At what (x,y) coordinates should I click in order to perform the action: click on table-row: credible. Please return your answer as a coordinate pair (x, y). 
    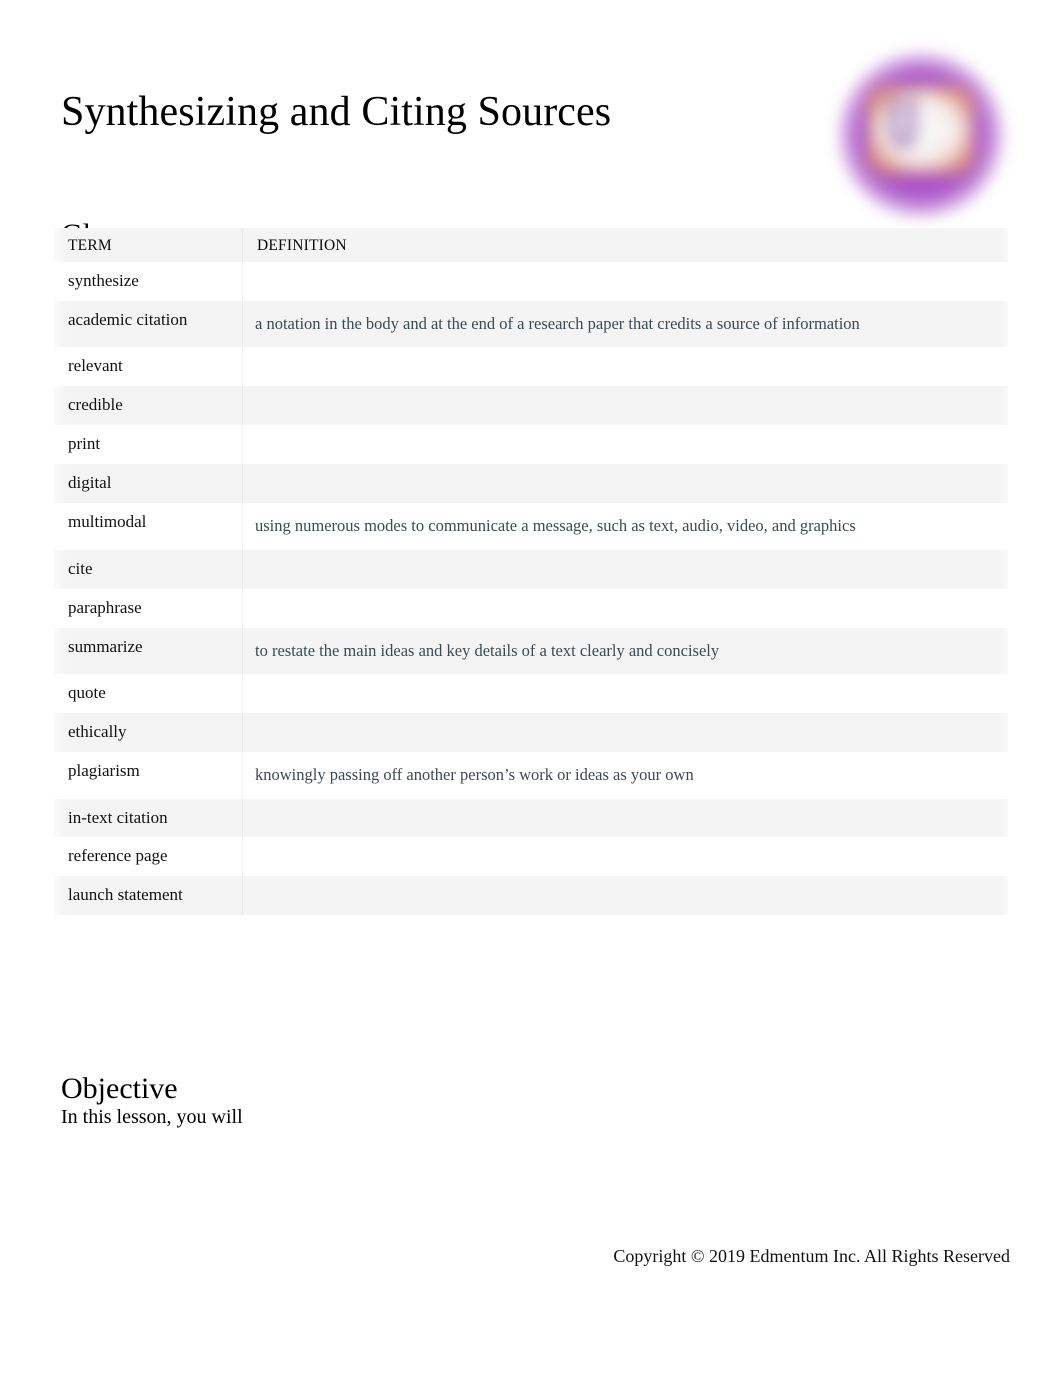
    Looking at the image, I should click on (531, 406).